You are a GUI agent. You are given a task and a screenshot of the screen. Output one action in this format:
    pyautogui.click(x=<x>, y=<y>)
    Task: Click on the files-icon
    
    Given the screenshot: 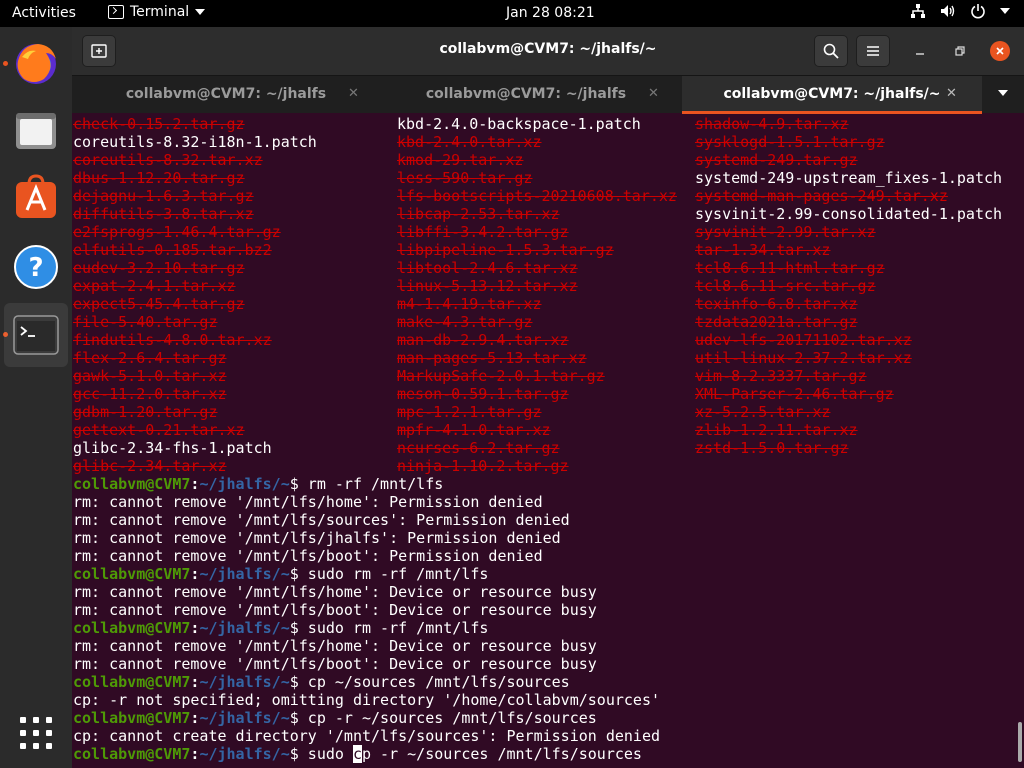 What is the action you would take?
    pyautogui.click(x=36, y=131)
    